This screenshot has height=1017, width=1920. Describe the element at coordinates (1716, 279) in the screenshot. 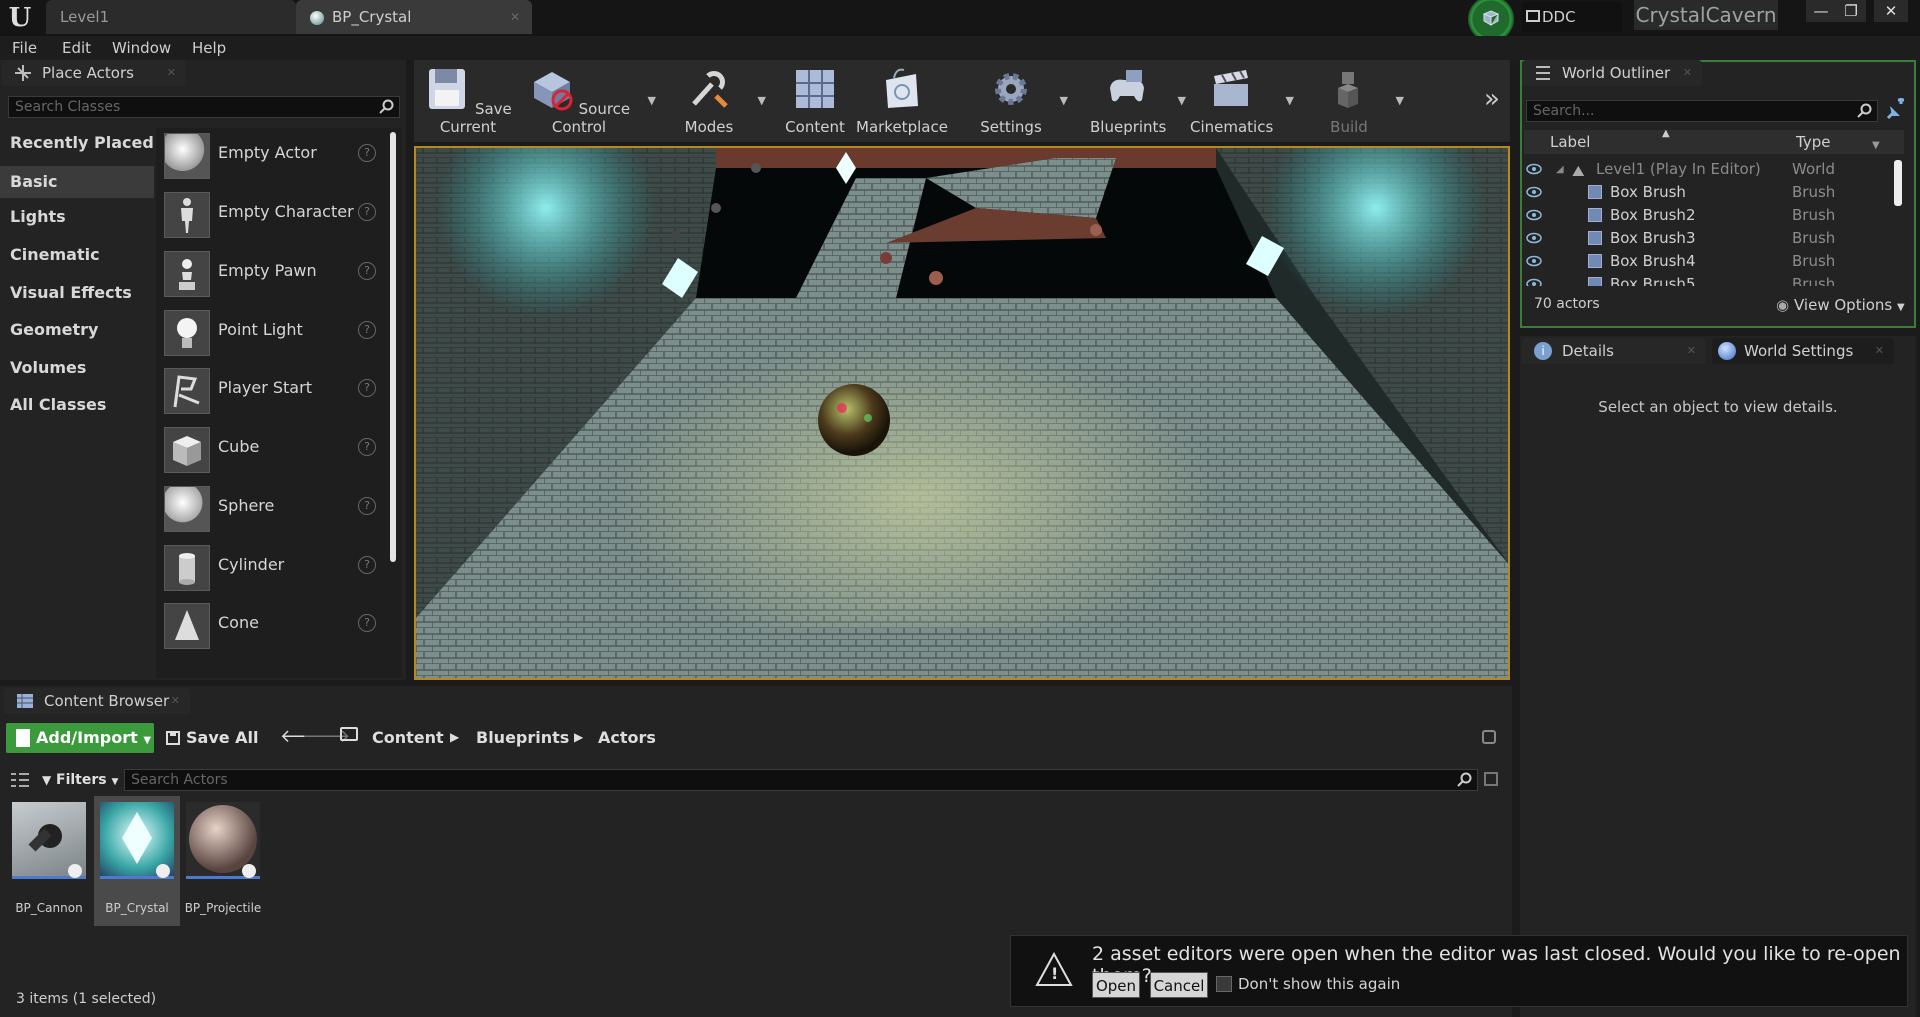

I see `outliner-row: Box Brush5 Brush` at that location.